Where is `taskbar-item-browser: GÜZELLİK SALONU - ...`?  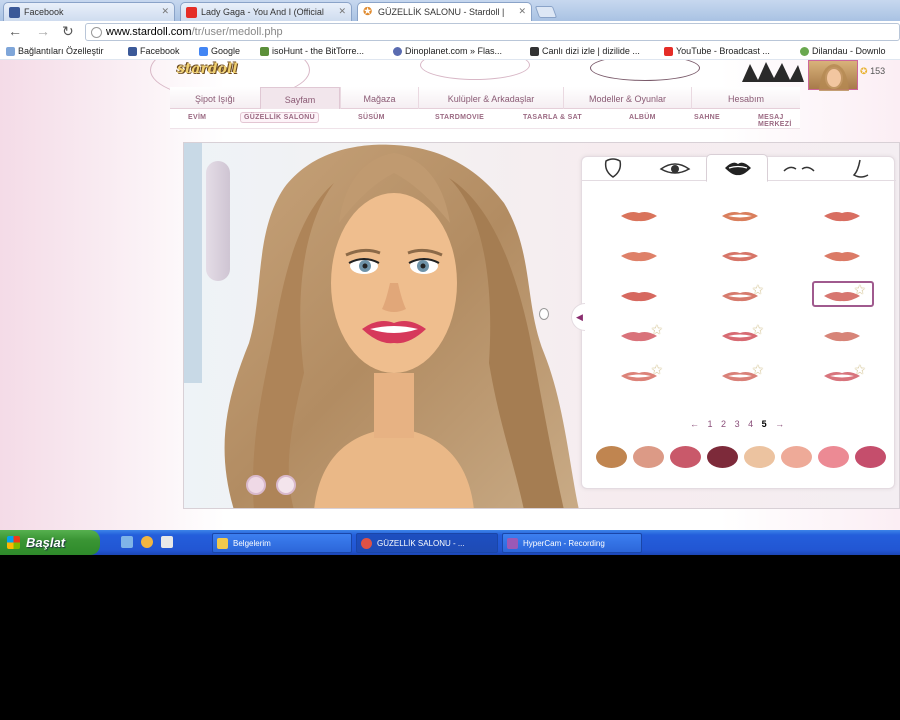
taskbar-item-browser: GÜZELLİK SALONU - ... is located at coordinates (427, 543).